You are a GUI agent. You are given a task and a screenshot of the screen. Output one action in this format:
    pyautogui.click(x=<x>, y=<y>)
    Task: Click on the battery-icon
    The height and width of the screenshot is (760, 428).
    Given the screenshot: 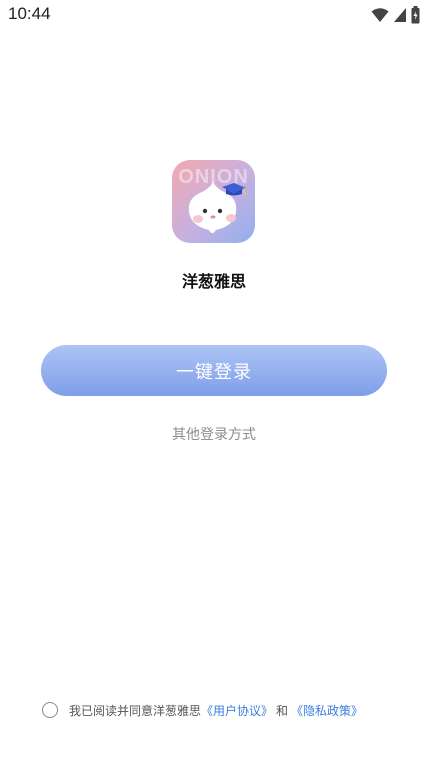 What is the action you would take?
    pyautogui.click(x=415, y=15)
    